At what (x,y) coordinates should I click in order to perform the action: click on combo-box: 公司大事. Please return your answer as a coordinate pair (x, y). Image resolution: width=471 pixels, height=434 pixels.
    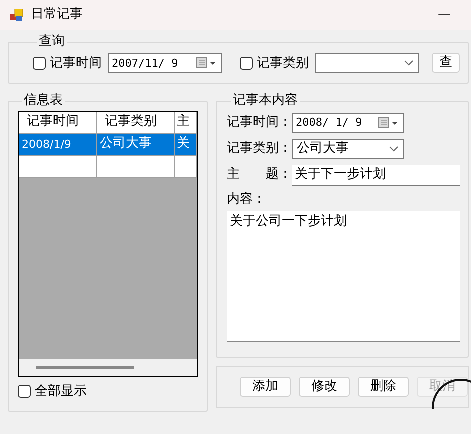
    Looking at the image, I should click on (348, 148).